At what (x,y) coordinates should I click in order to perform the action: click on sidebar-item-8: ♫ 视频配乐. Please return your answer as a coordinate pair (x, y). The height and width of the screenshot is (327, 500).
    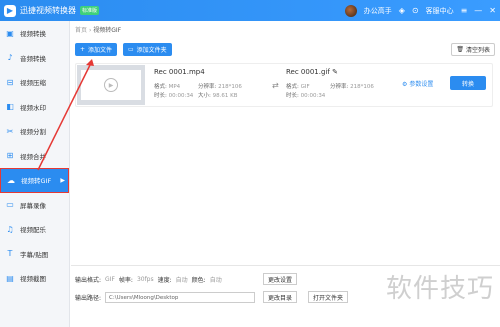
    Looking at the image, I should click on (34, 229).